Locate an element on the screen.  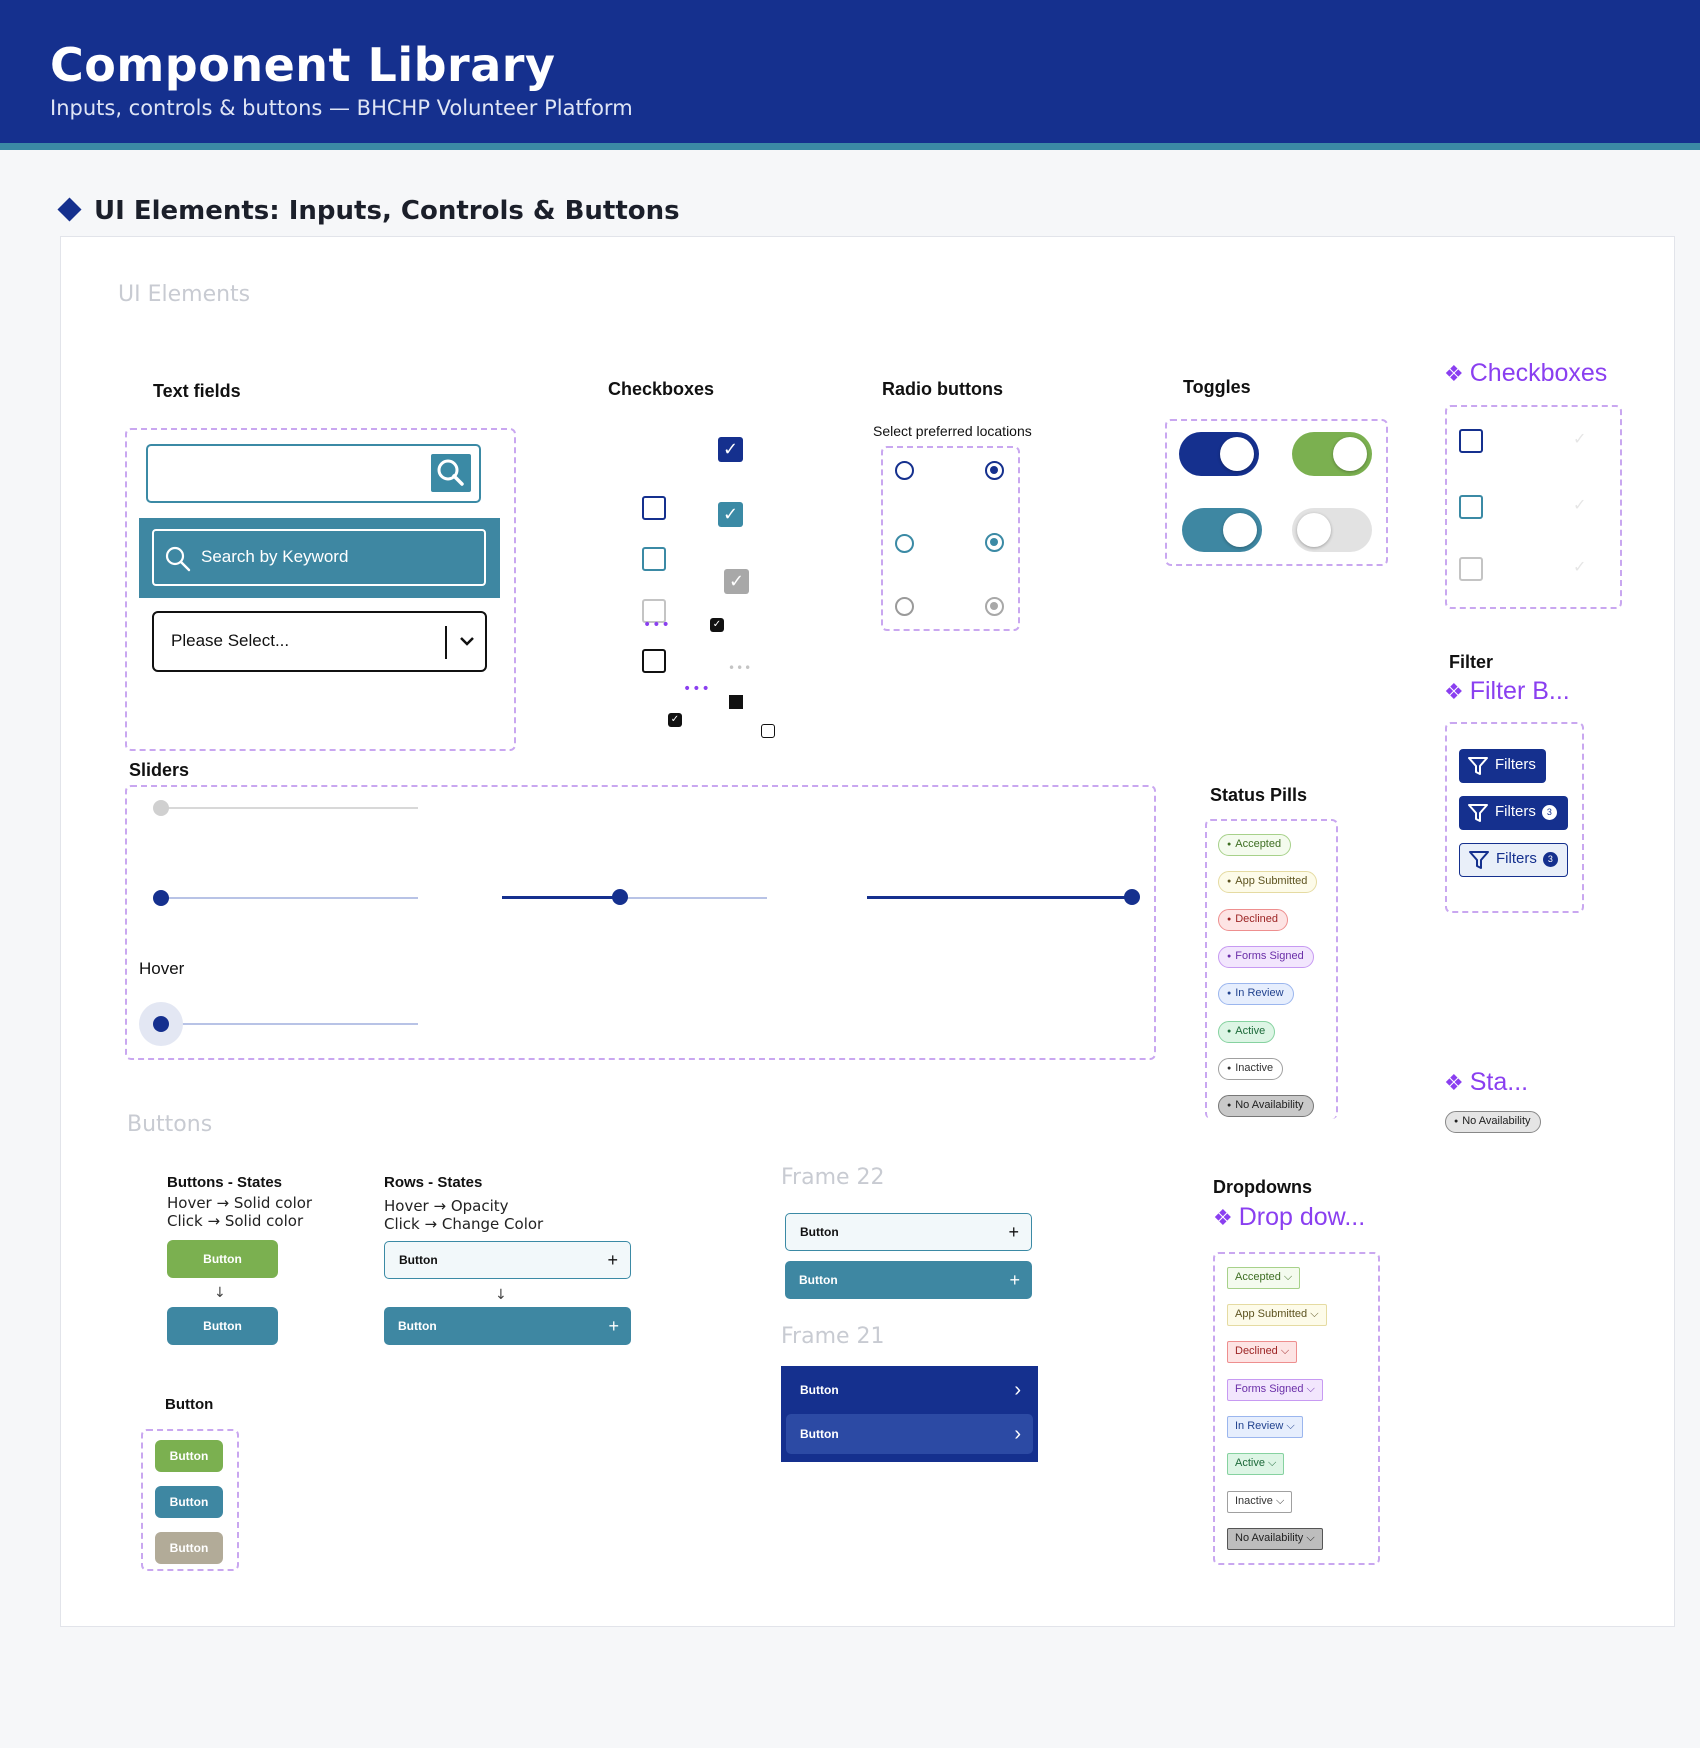
slider-hover-label: Hover is located at coordinates (162, 968).